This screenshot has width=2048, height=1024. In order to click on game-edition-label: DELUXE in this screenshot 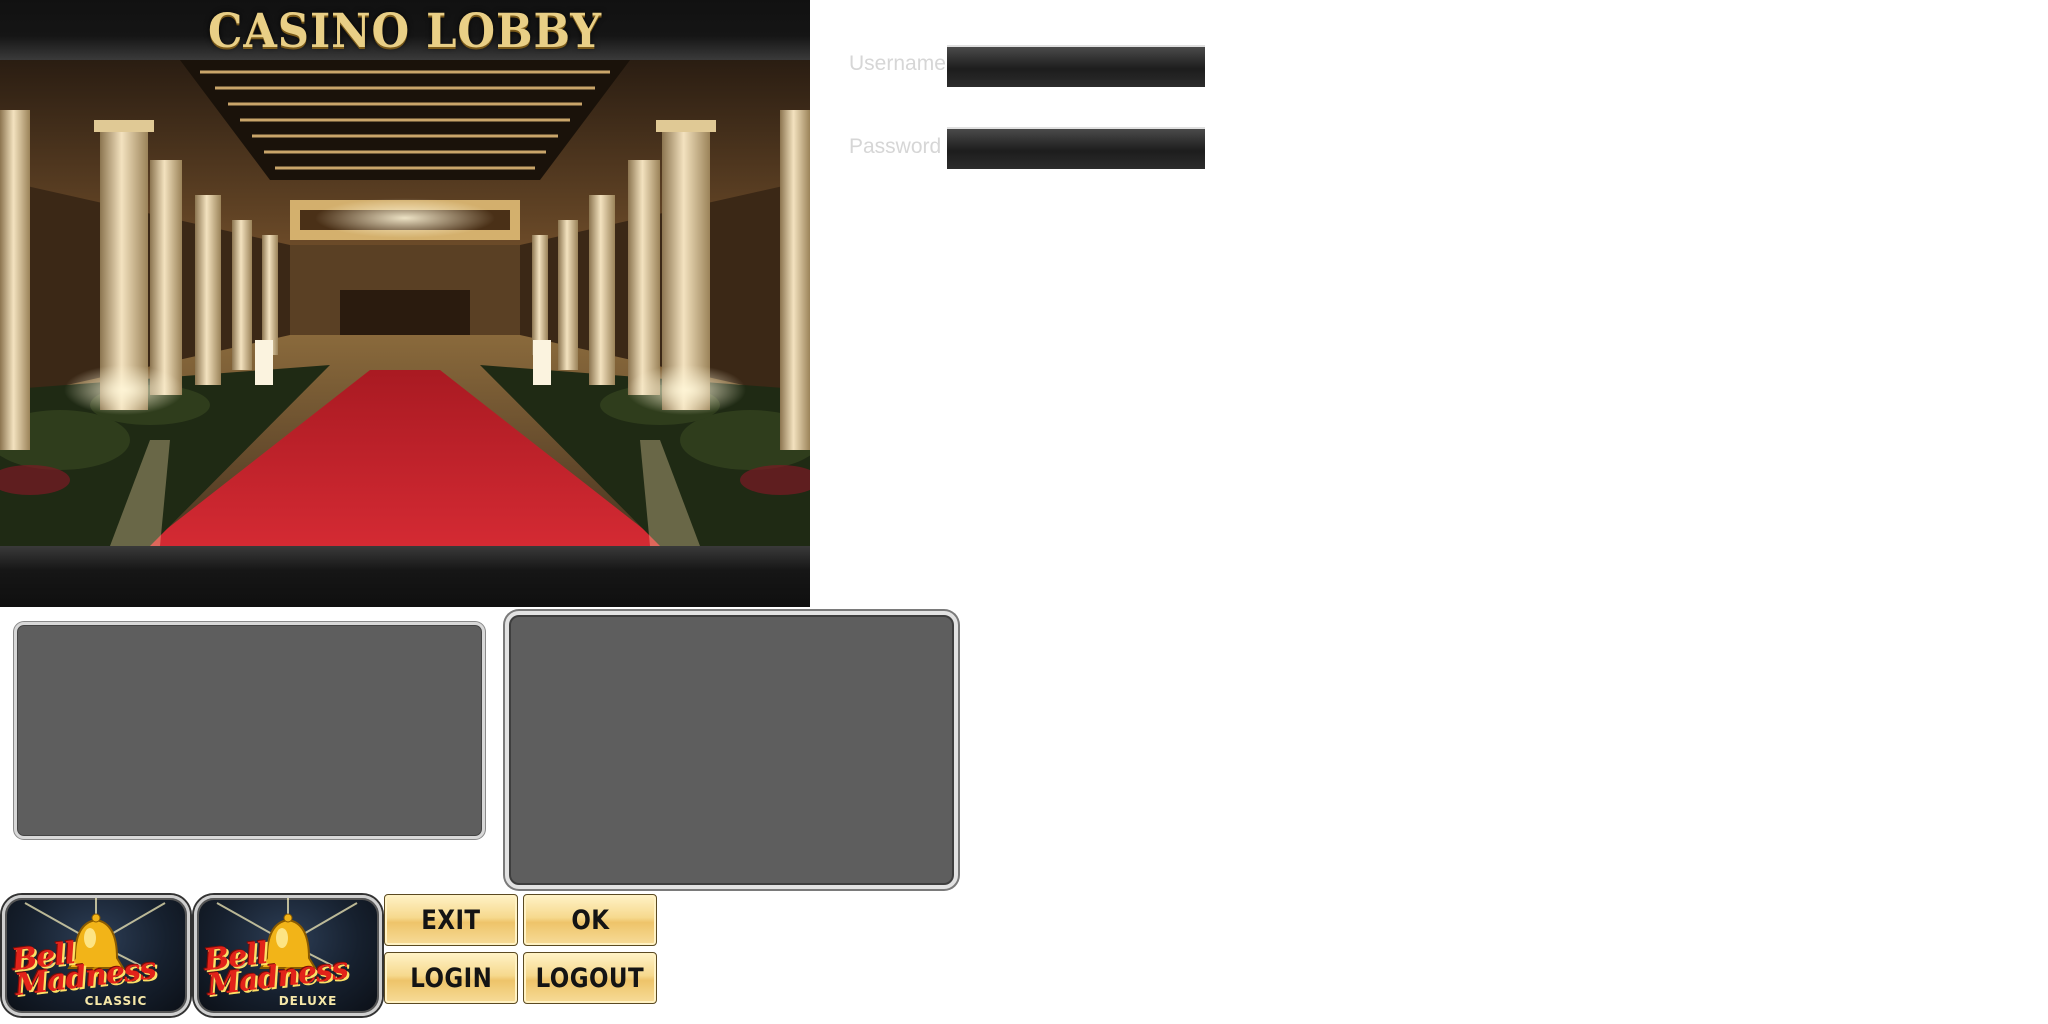, I will do `click(308, 1001)`.